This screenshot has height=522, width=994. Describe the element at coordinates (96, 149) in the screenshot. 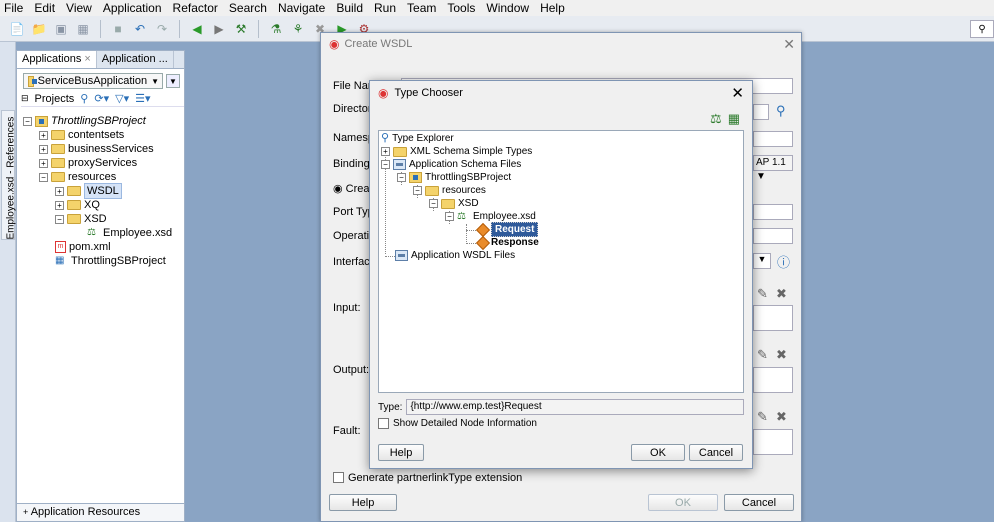

I see `tree-node-business-services: + businessServices` at that location.